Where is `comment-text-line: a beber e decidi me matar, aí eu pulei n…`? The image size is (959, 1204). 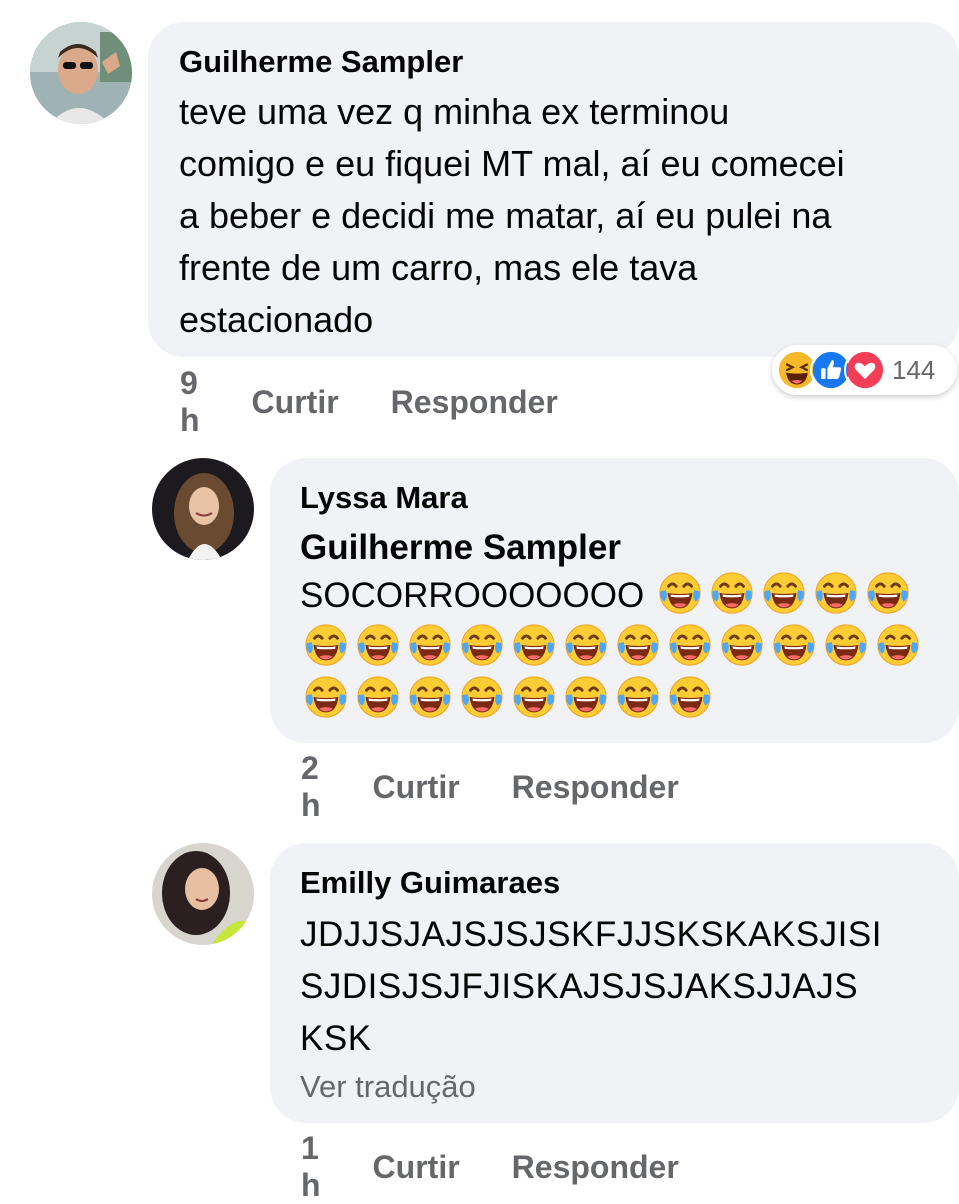 comment-text-line: a beber e decidi me matar, aí eu pulei n… is located at coordinates (505, 215).